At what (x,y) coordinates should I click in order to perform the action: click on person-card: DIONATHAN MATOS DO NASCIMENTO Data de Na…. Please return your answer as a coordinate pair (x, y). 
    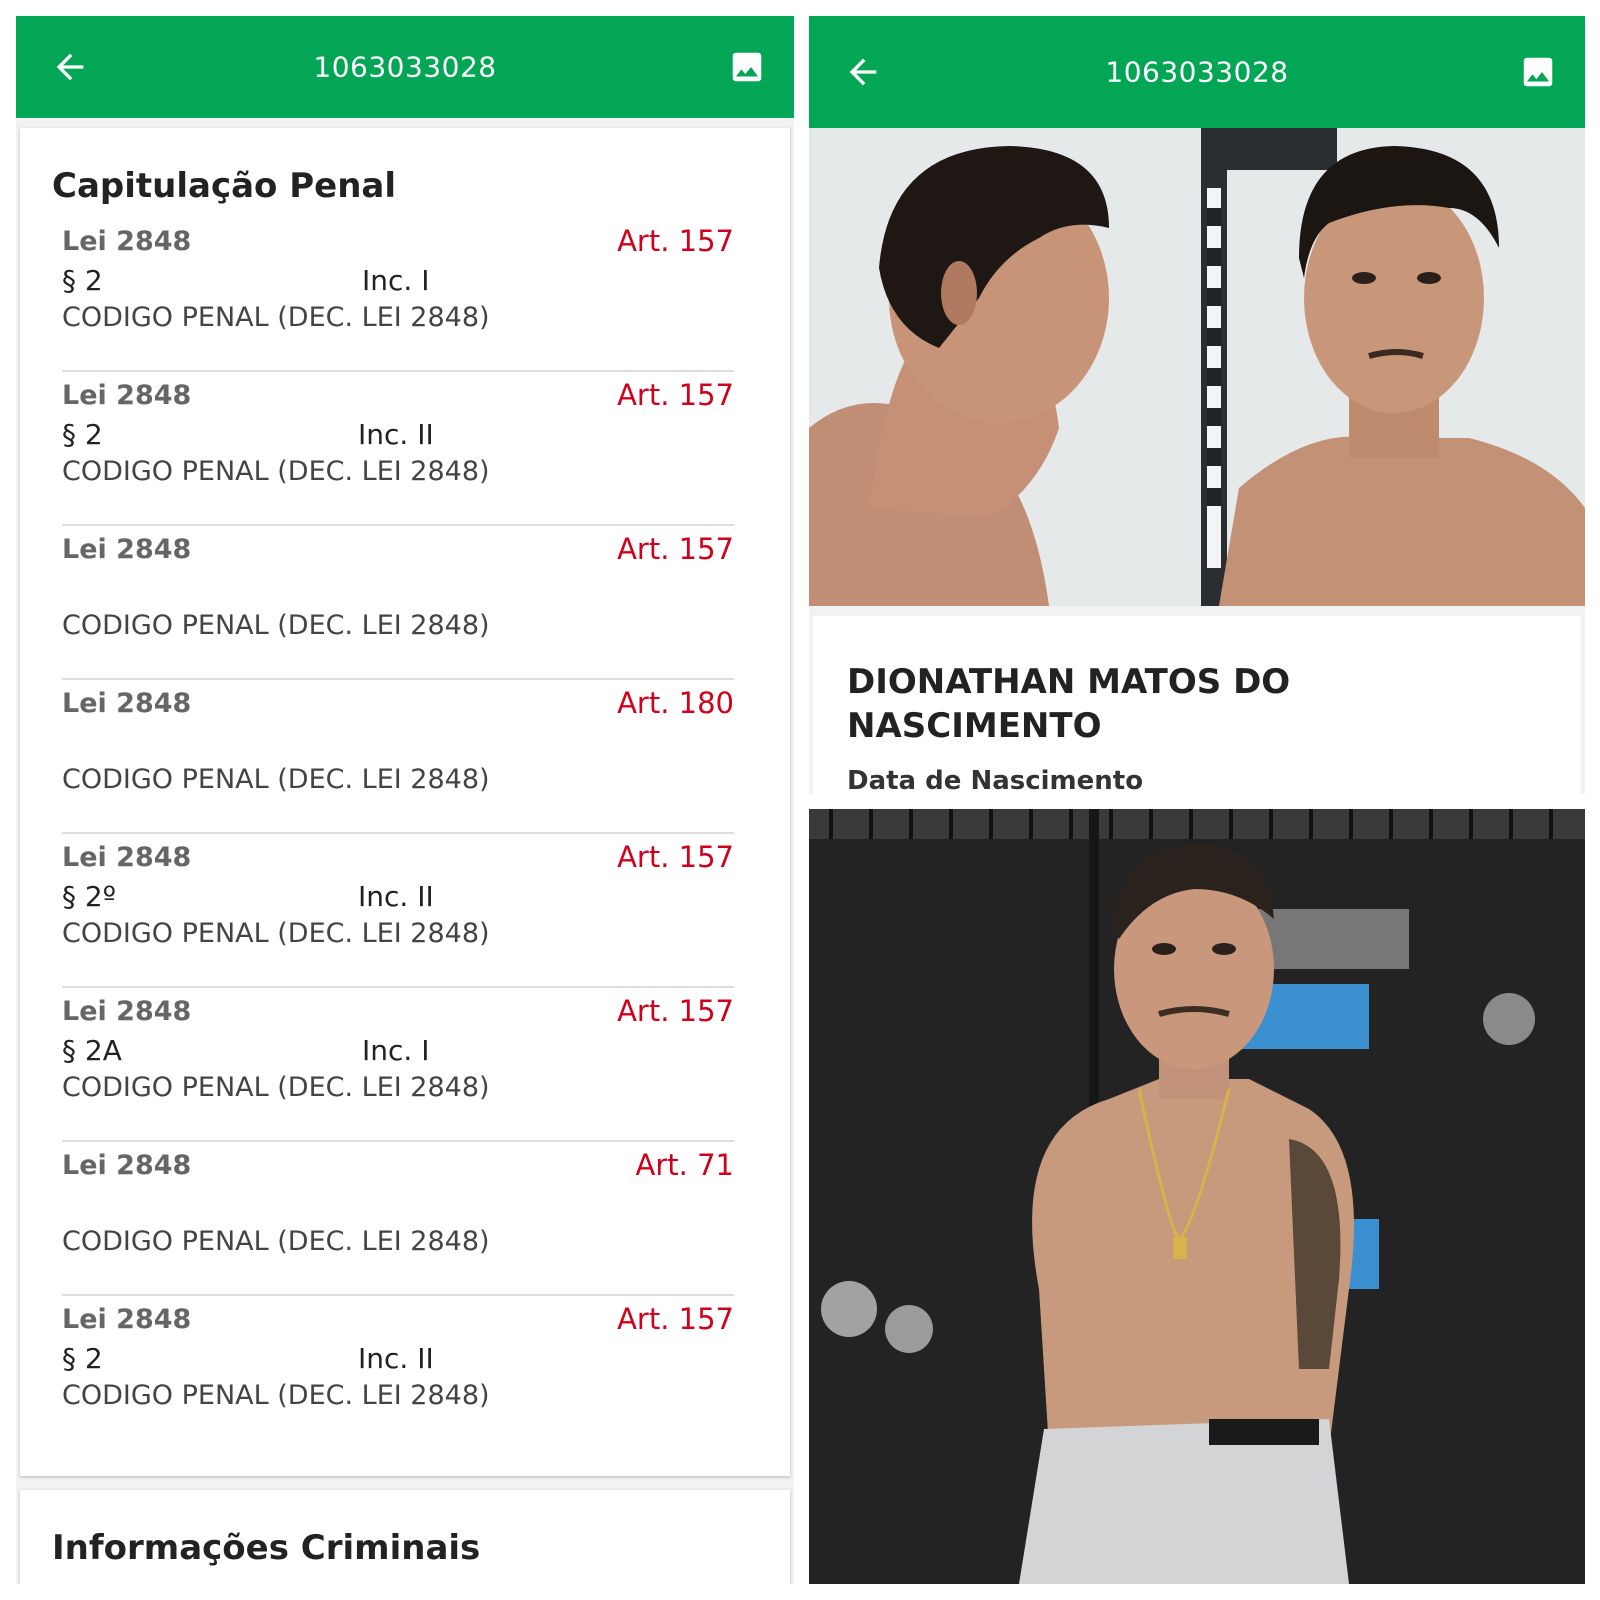
    Looking at the image, I should click on (1197, 705).